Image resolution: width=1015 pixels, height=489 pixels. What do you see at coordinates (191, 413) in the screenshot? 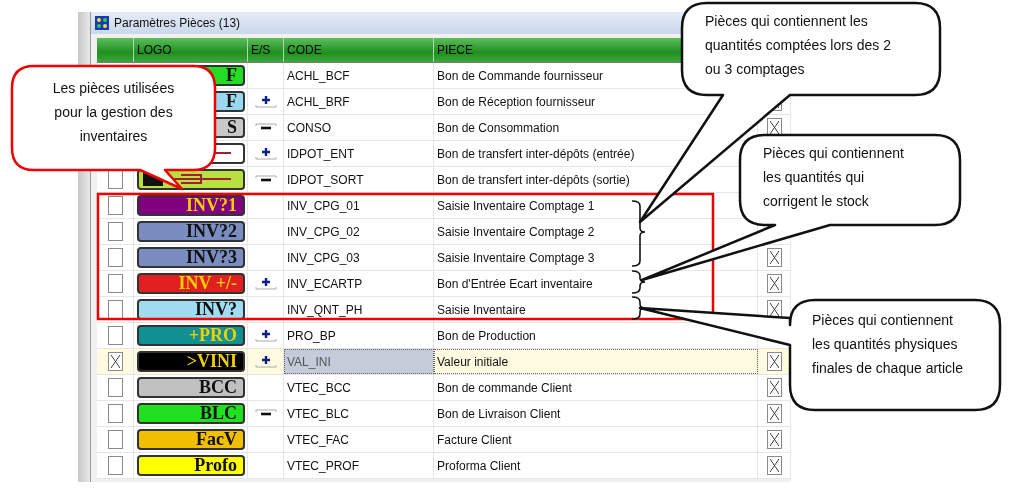
I see `logo: BLC` at bounding box center [191, 413].